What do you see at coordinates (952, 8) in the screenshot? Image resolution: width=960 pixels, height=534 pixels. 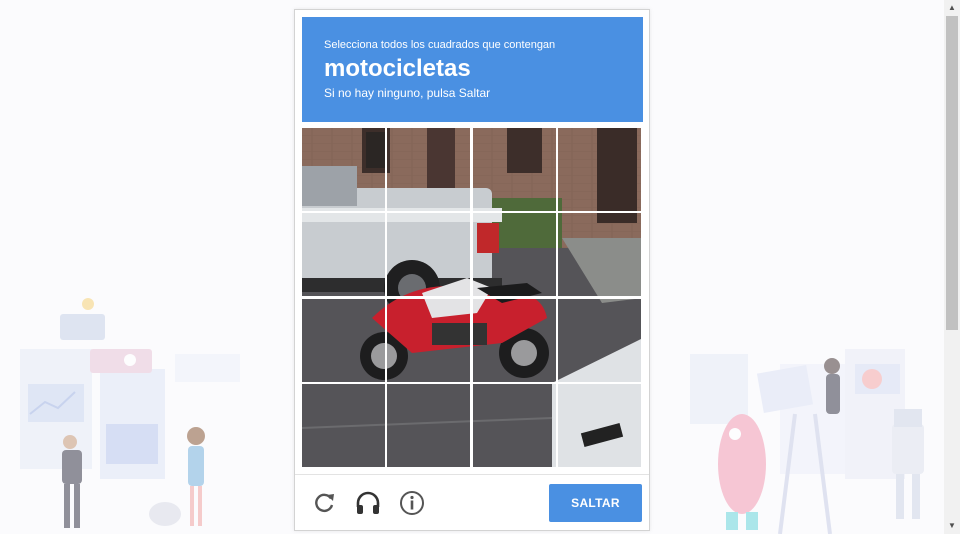 I see `scroll-up-arrow-icon: ▲` at bounding box center [952, 8].